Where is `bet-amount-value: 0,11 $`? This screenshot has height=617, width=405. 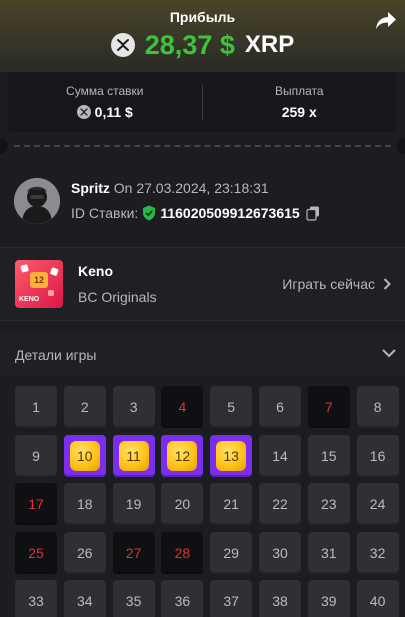
bet-amount-value: 0,11 $ is located at coordinates (113, 112).